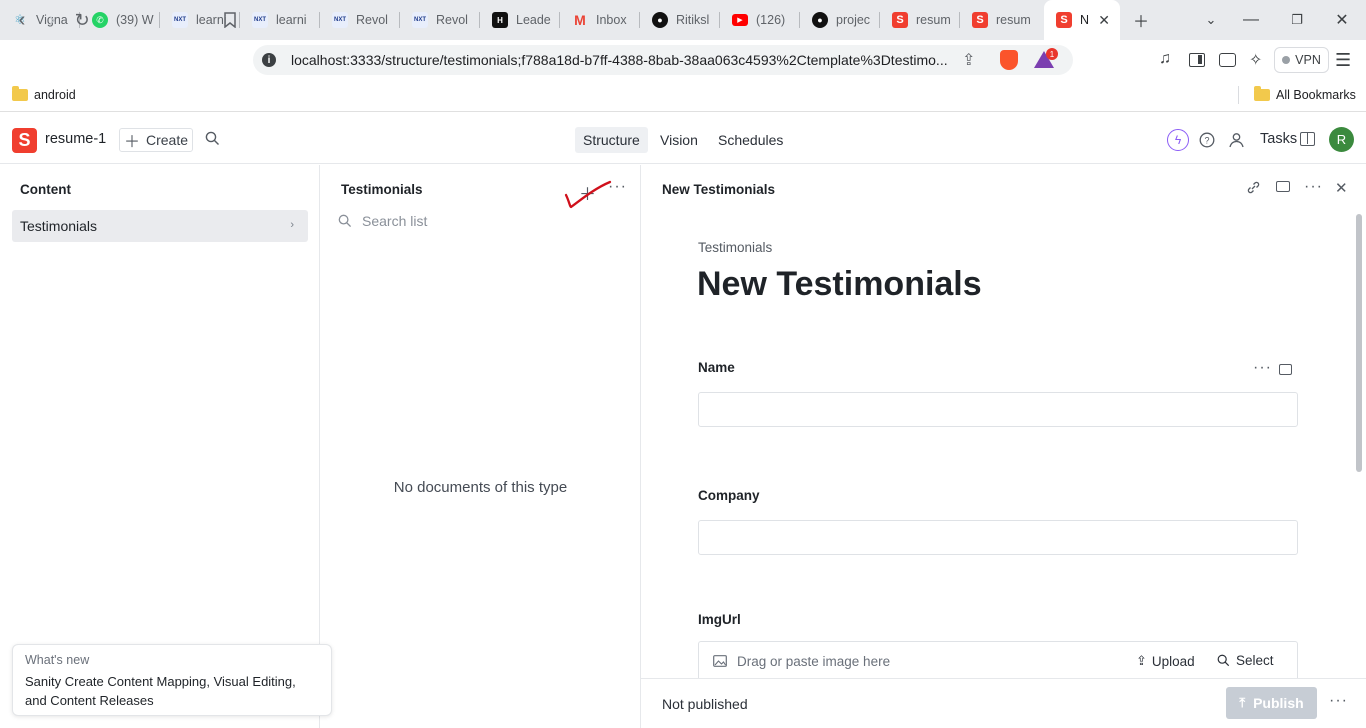 This screenshot has width=1366, height=728. I want to click on document-pane-title: New Testimonials, so click(719, 189).